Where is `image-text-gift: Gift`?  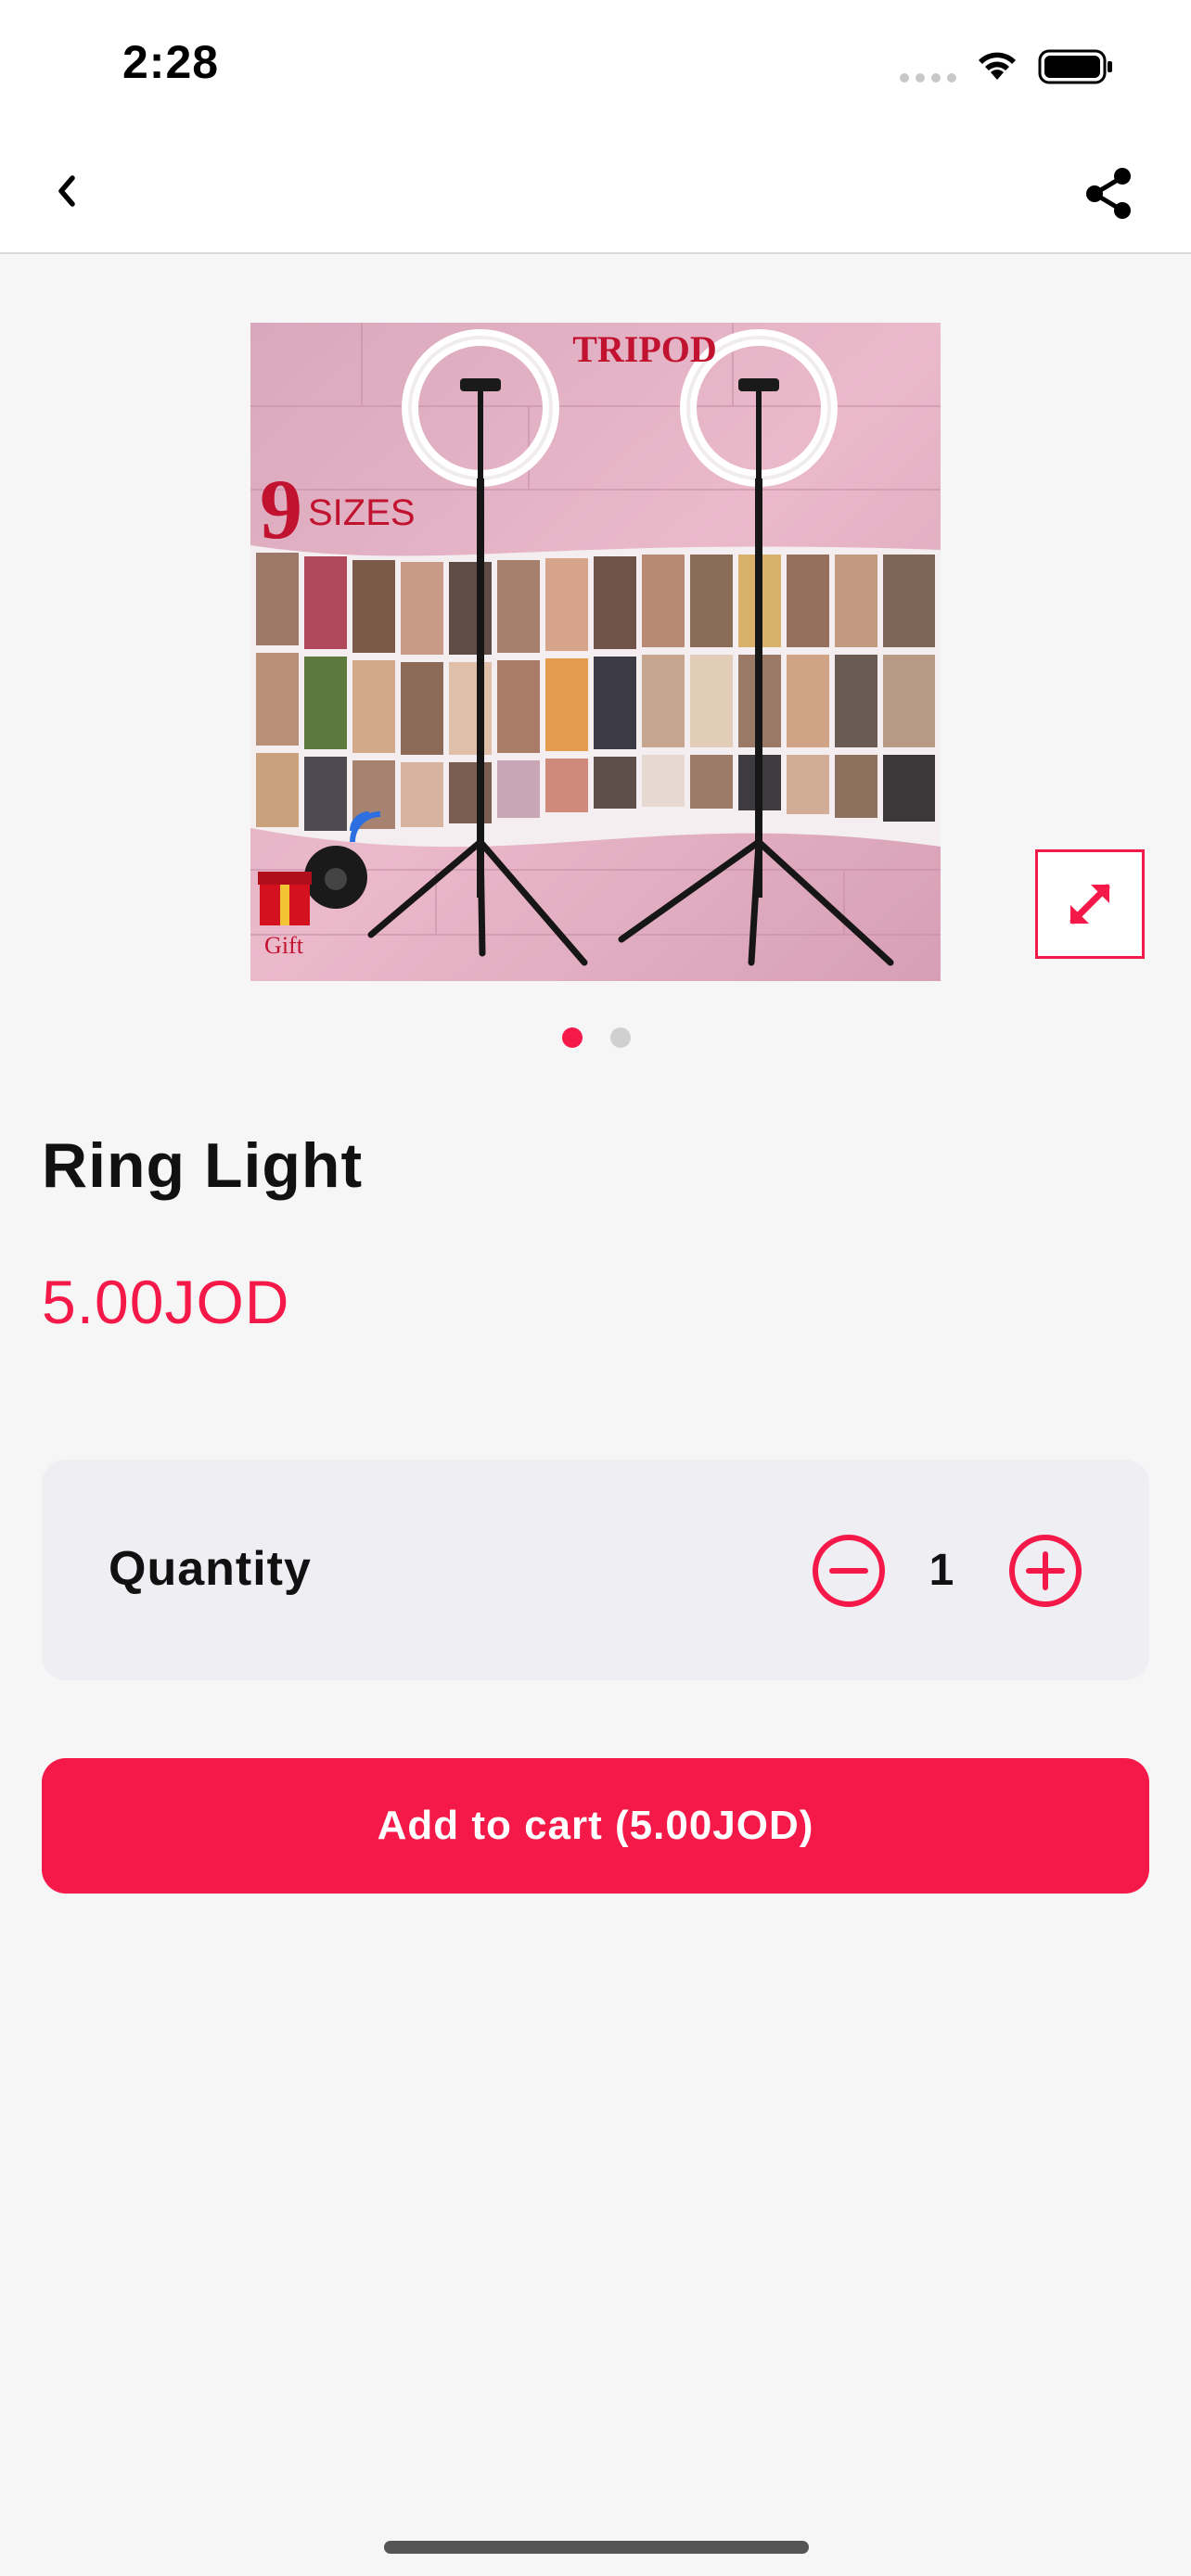
image-text-gift: Gift is located at coordinates (284, 946).